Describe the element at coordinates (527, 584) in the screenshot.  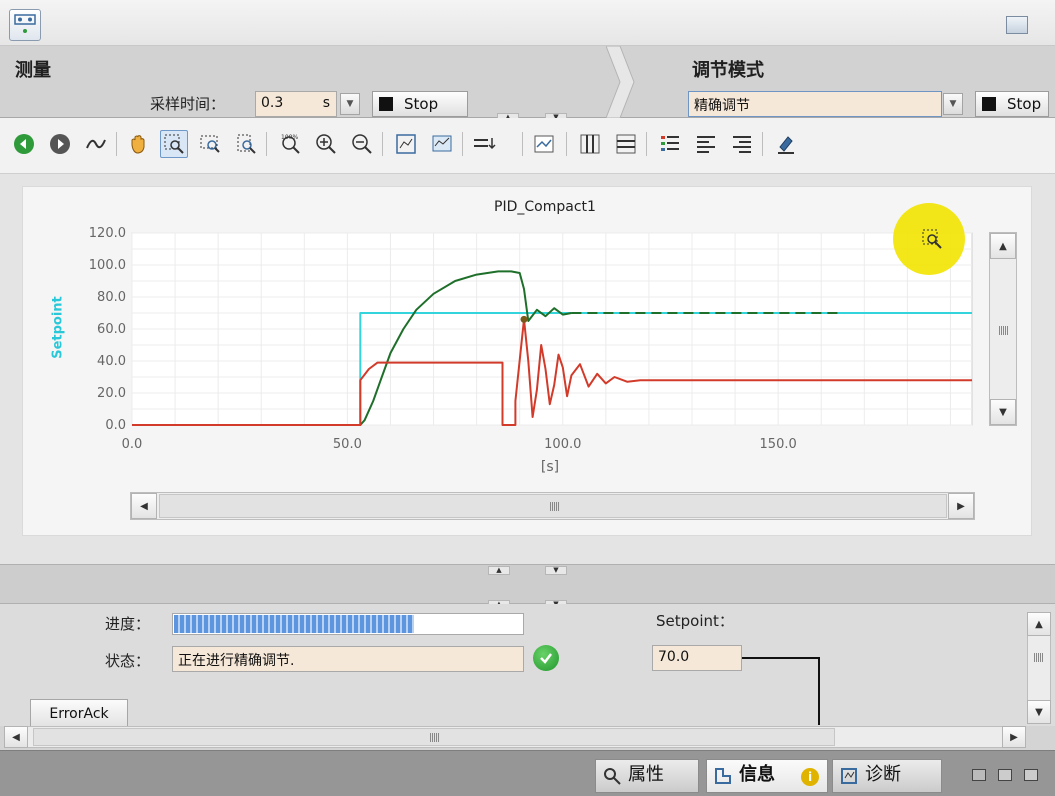
I see `panel-splitter` at that location.